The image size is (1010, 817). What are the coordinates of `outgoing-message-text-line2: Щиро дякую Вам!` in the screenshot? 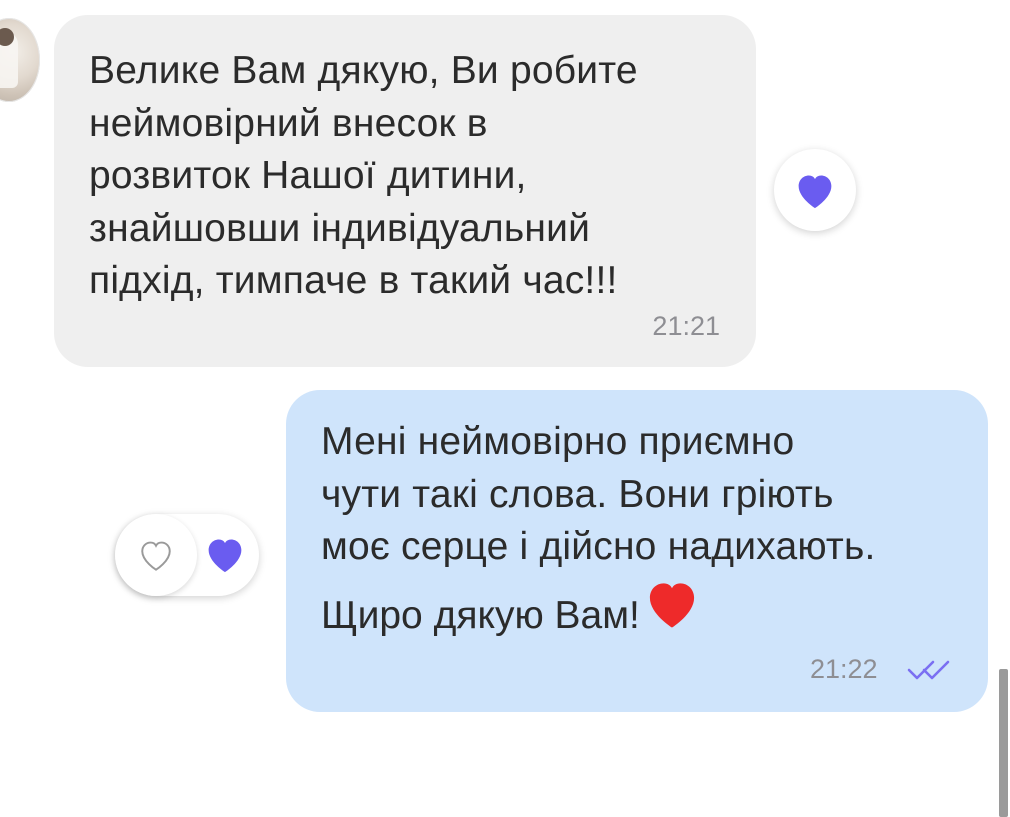 It's located at (511, 616).